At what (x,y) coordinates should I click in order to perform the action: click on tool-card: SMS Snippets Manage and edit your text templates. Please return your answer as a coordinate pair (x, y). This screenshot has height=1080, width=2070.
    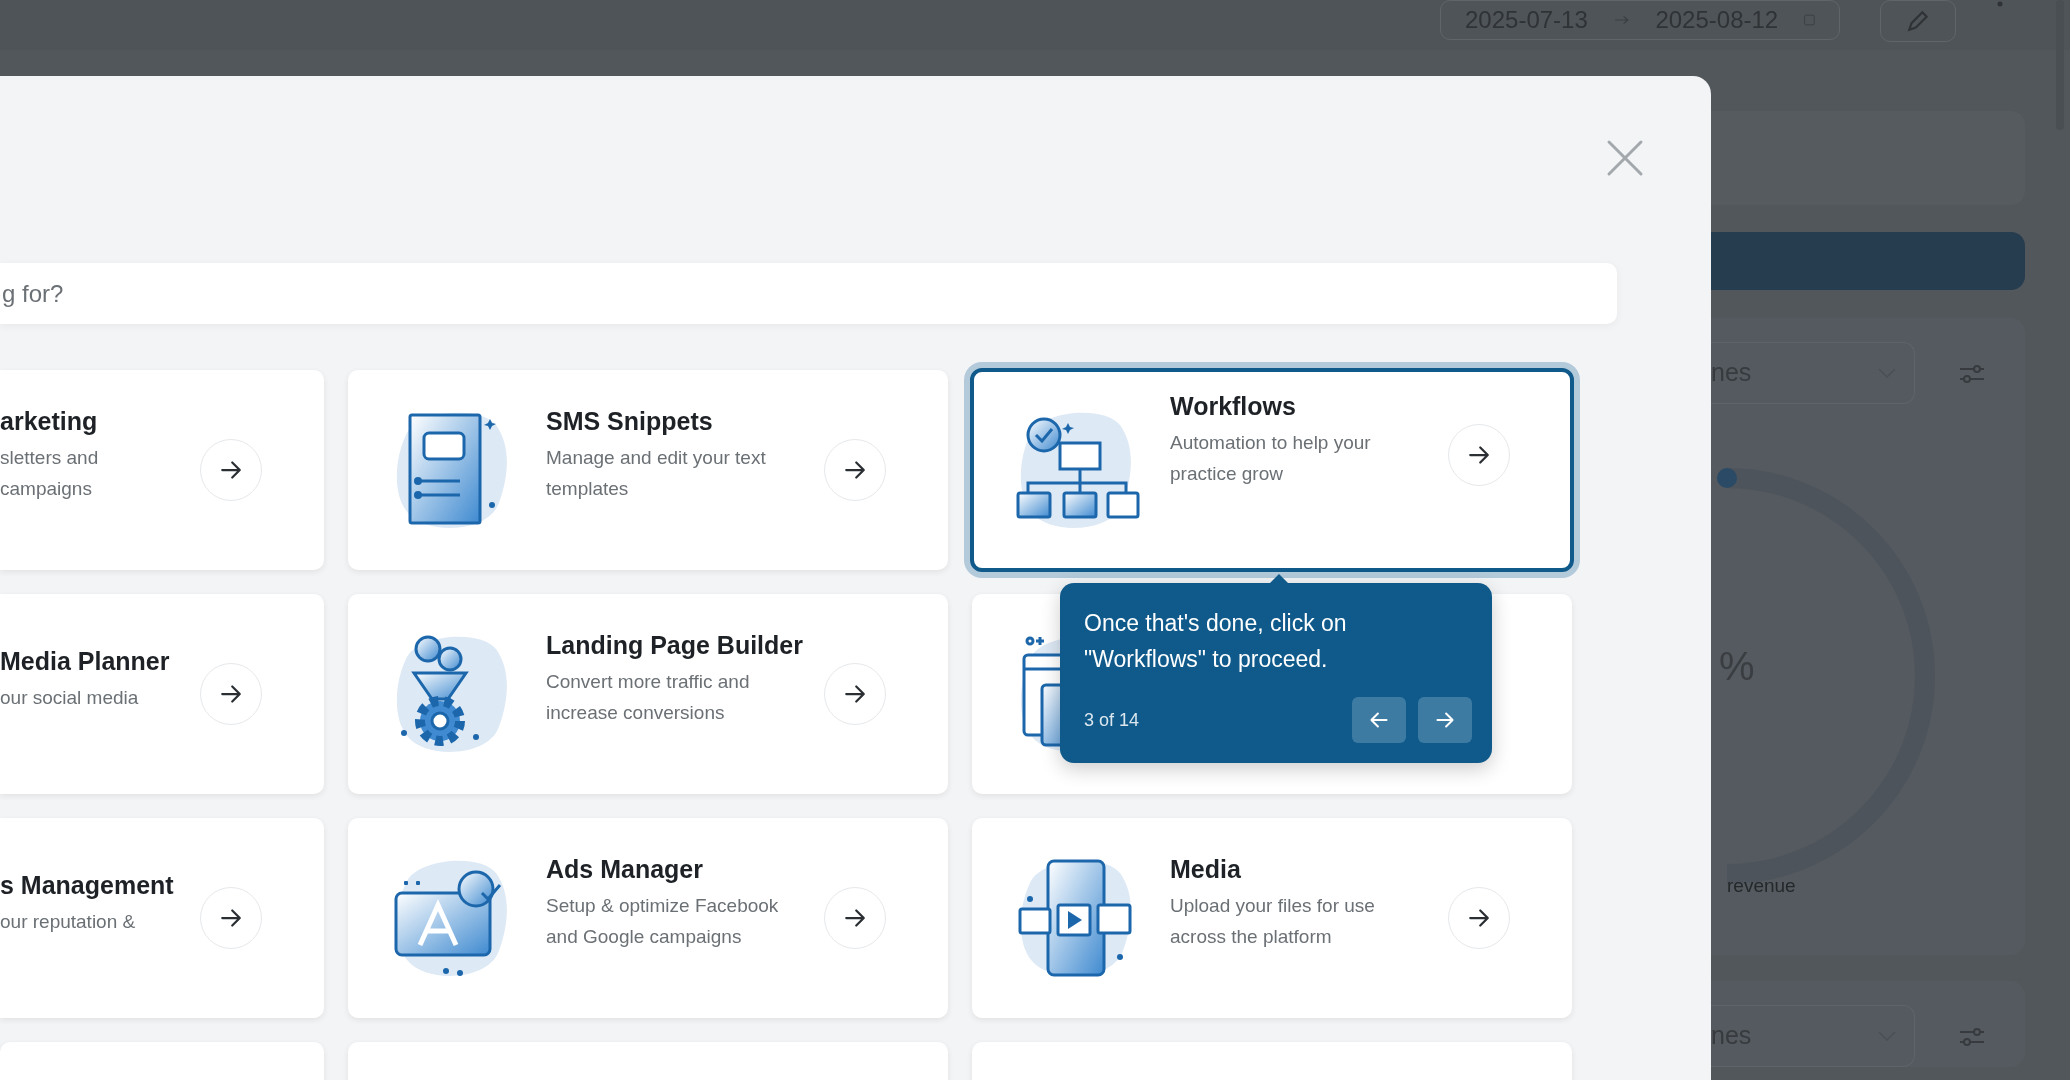
    Looking at the image, I should click on (648, 470).